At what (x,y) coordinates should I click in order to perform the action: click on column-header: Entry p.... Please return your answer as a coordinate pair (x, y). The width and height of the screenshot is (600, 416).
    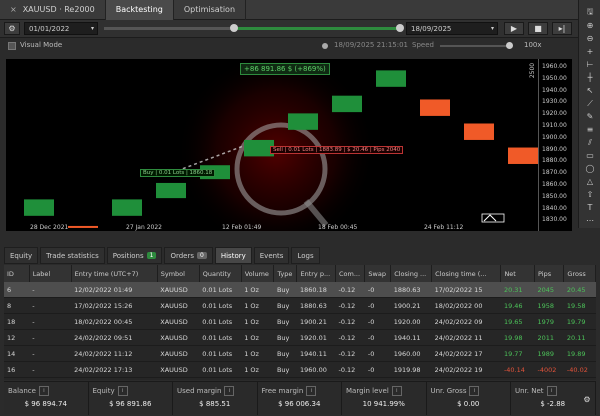
    Looking at the image, I should click on (316, 273).